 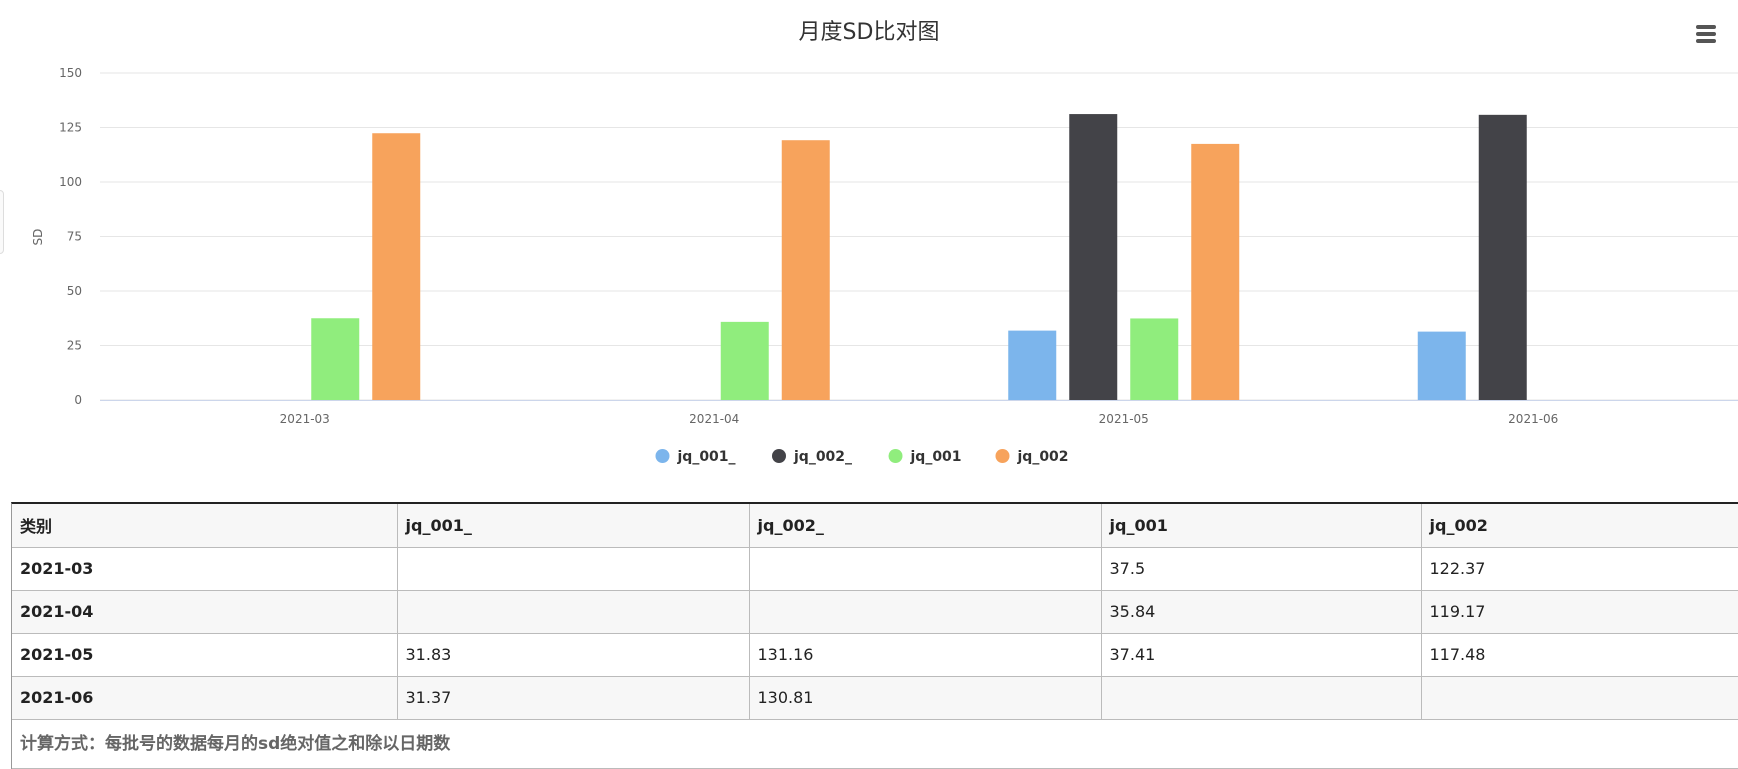 What do you see at coordinates (38, 237) in the screenshot?
I see `y-axis-title: SD` at bounding box center [38, 237].